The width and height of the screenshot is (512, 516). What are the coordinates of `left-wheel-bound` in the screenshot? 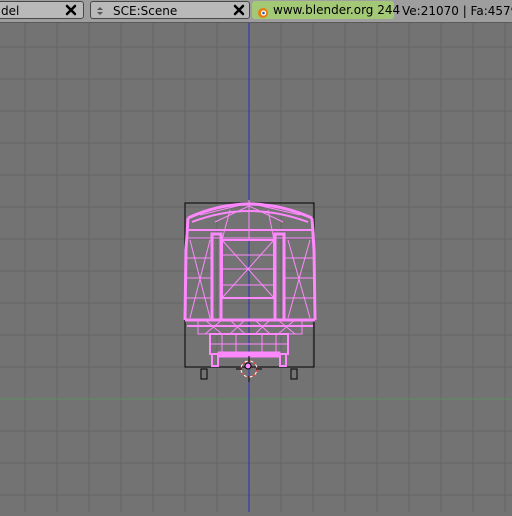 It's located at (204, 374).